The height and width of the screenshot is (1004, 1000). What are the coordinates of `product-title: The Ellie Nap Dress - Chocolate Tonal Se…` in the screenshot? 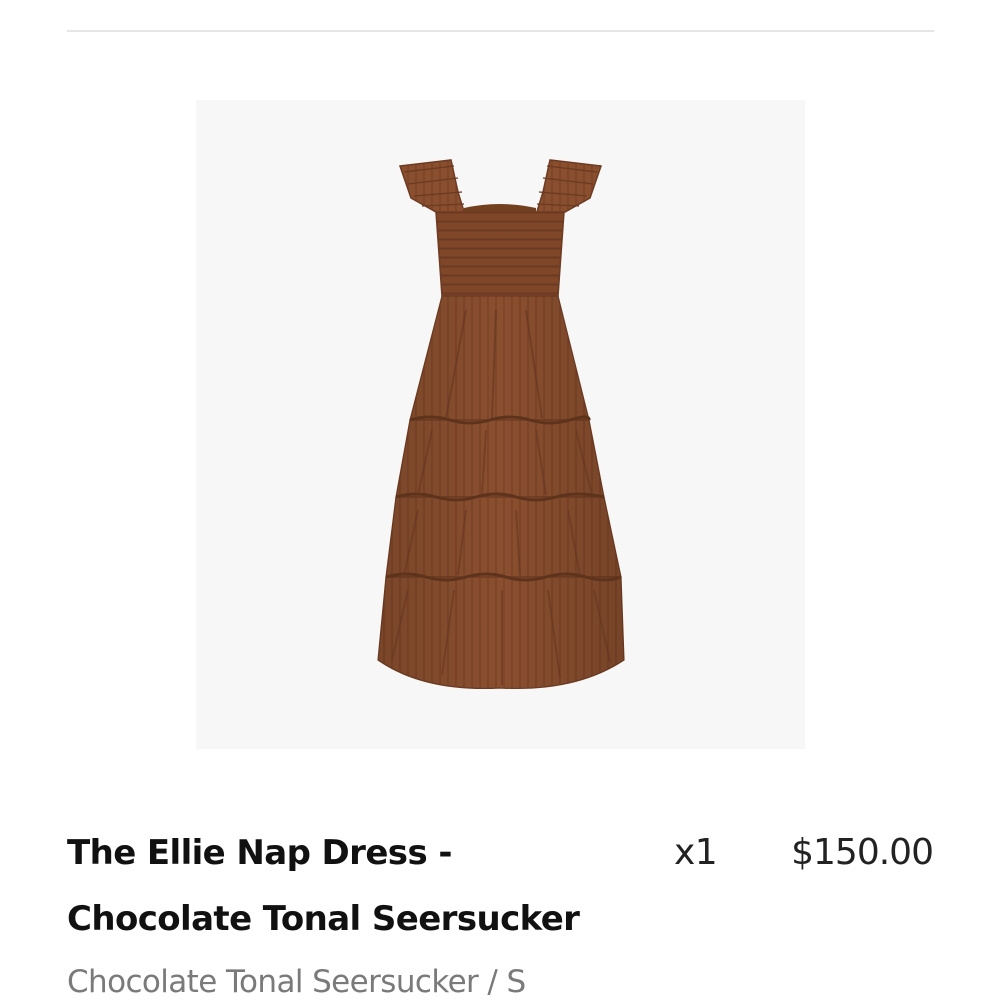 It's located at (323, 886).